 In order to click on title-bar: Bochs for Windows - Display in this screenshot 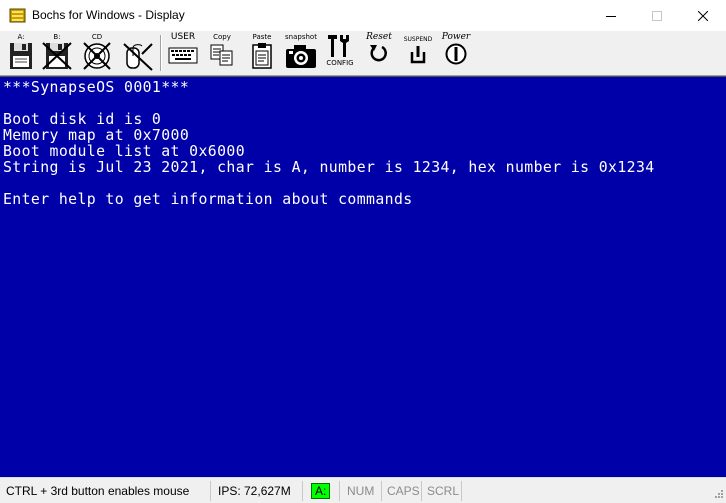, I will do `click(363, 15)`.